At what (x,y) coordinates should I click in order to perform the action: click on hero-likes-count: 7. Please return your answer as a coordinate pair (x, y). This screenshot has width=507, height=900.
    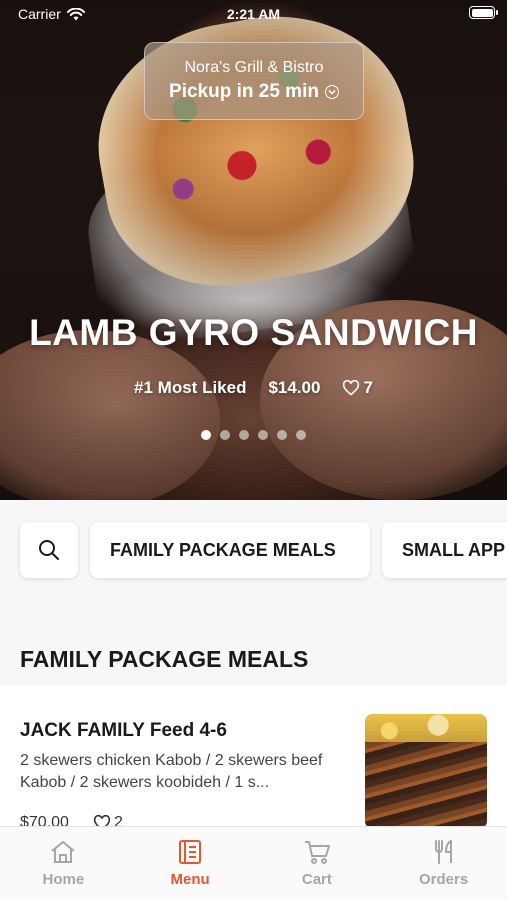
    Looking at the image, I should click on (368, 387).